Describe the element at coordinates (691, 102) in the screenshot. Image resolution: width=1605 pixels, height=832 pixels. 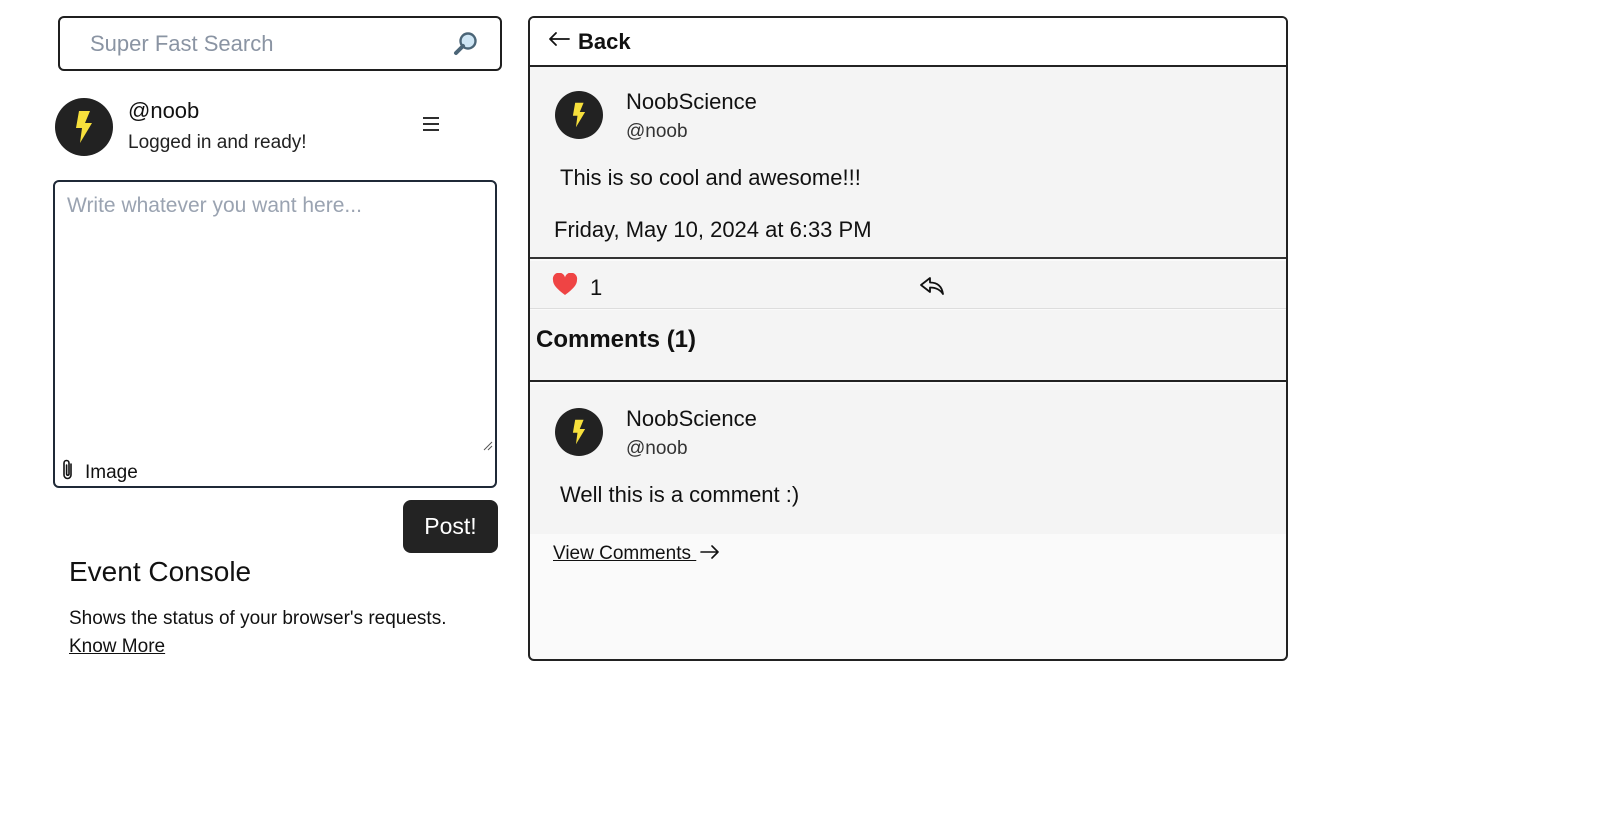
I see `post-author-name: NoobScience` at that location.